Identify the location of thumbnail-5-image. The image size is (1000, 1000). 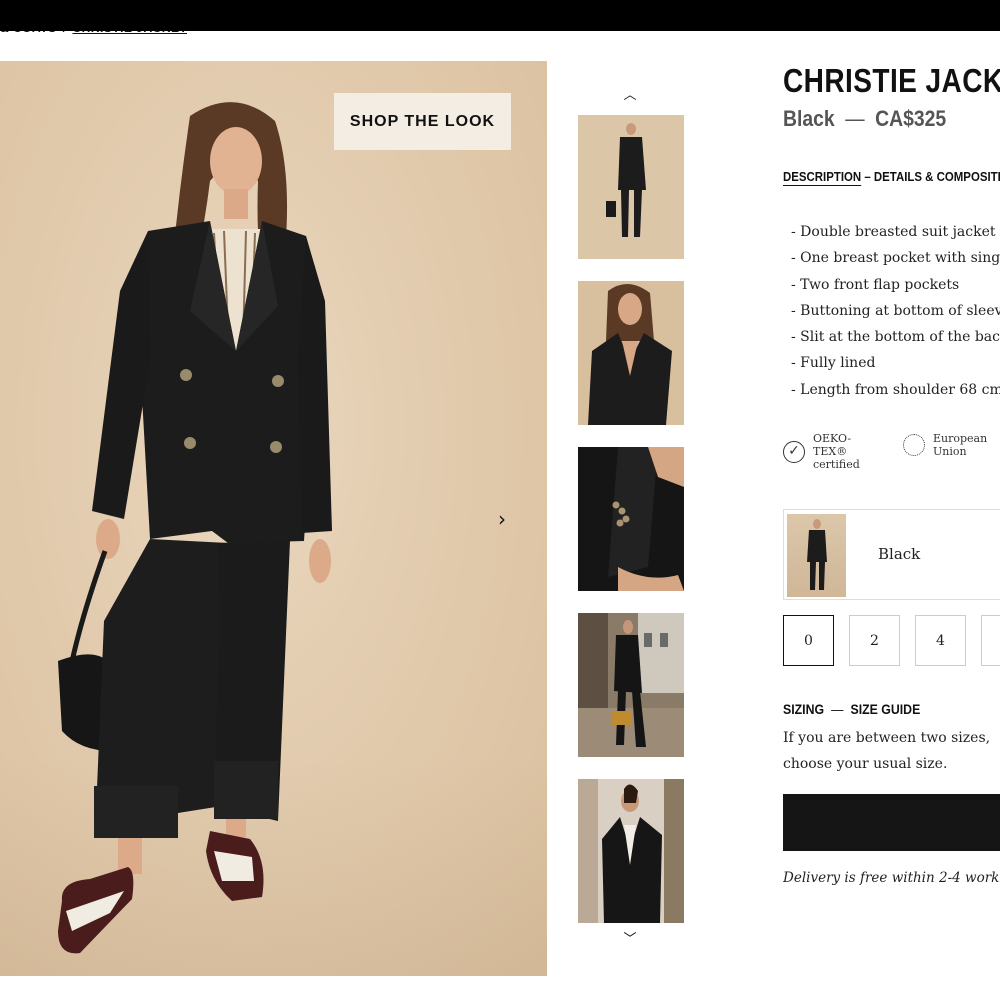
(631, 851).